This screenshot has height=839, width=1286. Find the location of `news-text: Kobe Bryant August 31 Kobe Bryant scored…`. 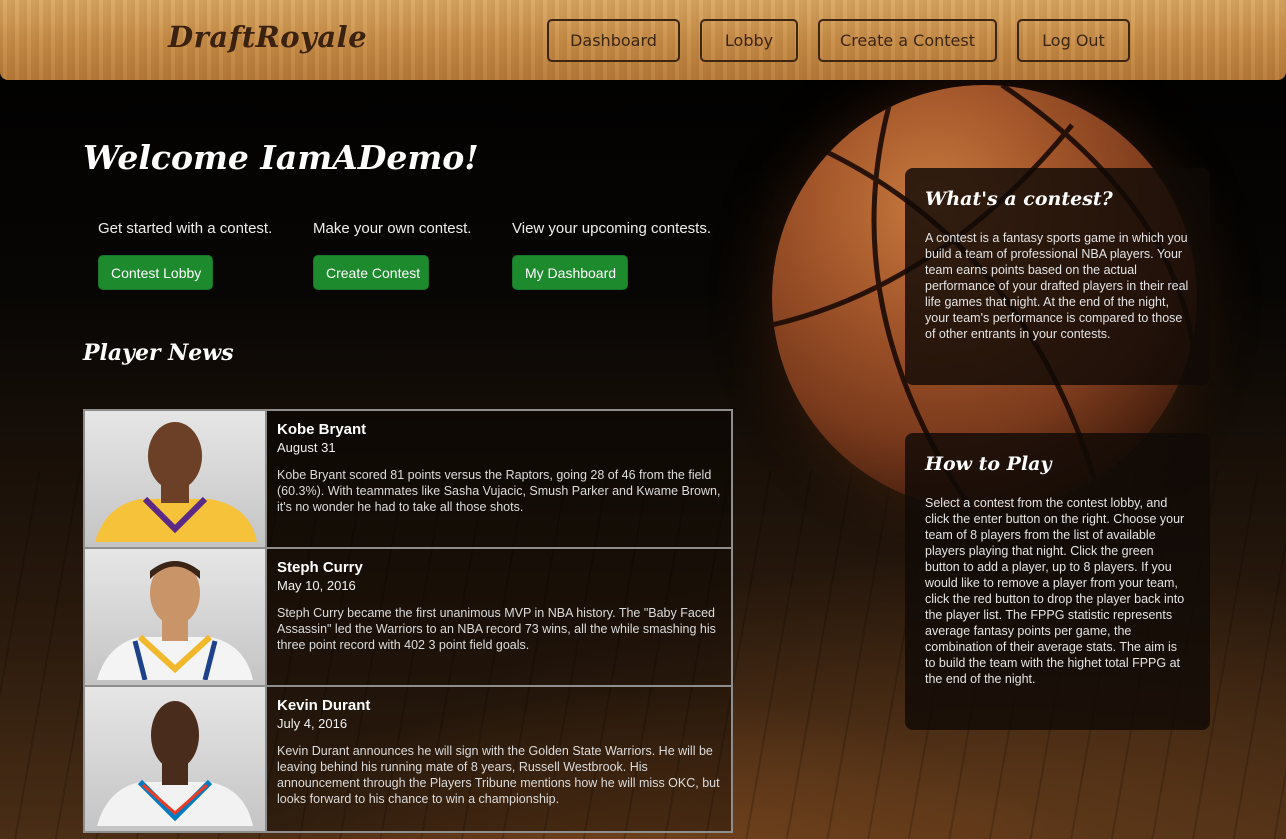

news-text: Kobe Bryant August 31 Kobe Bryant scored… is located at coordinates (499, 479).